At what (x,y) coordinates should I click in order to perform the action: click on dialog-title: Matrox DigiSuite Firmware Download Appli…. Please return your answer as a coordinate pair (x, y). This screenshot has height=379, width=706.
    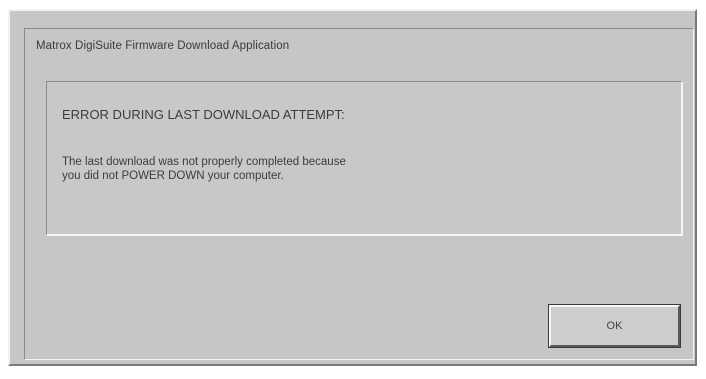
    Looking at the image, I should click on (163, 46).